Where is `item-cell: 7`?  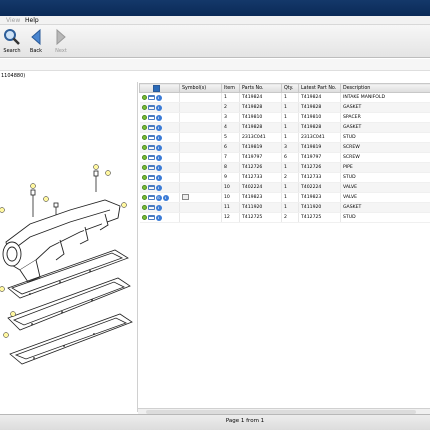
item-cell: 7 is located at coordinates (230, 157).